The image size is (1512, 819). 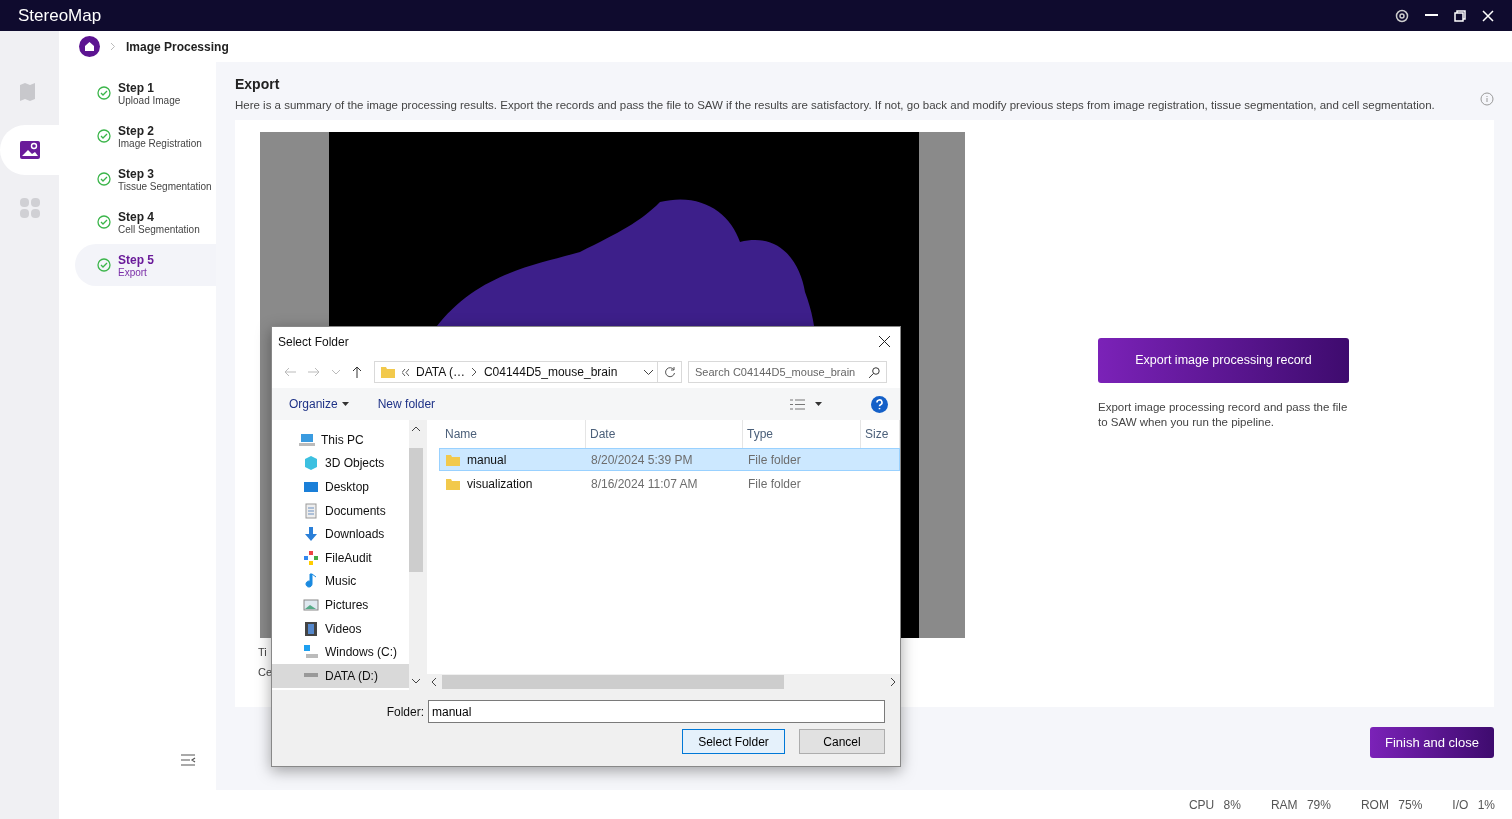 I want to click on windows-drive-icon, so click(x=311, y=652).